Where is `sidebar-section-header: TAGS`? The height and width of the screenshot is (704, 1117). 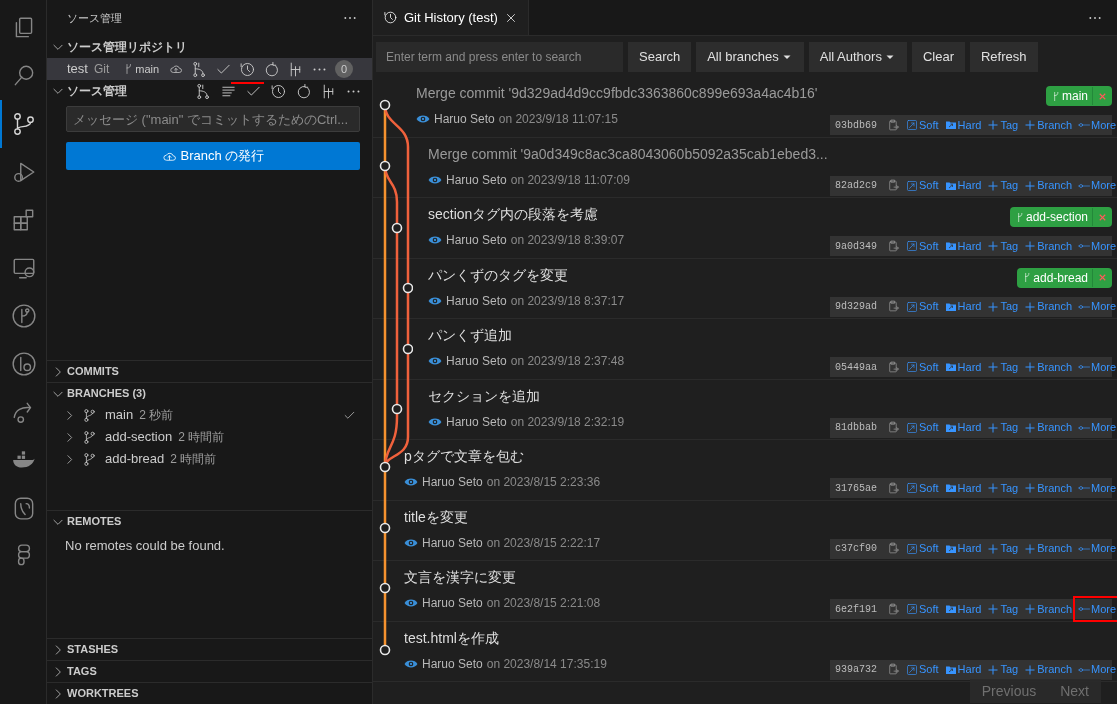 sidebar-section-header: TAGS is located at coordinates (82, 671).